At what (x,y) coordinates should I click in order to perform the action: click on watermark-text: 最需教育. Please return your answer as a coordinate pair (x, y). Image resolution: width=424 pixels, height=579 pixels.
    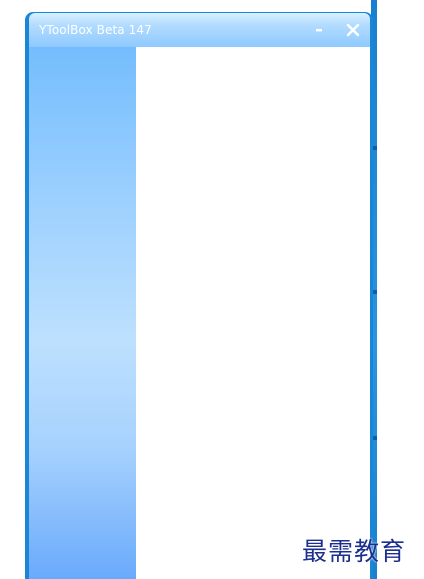
    Looking at the image, I should click on (354, 551).